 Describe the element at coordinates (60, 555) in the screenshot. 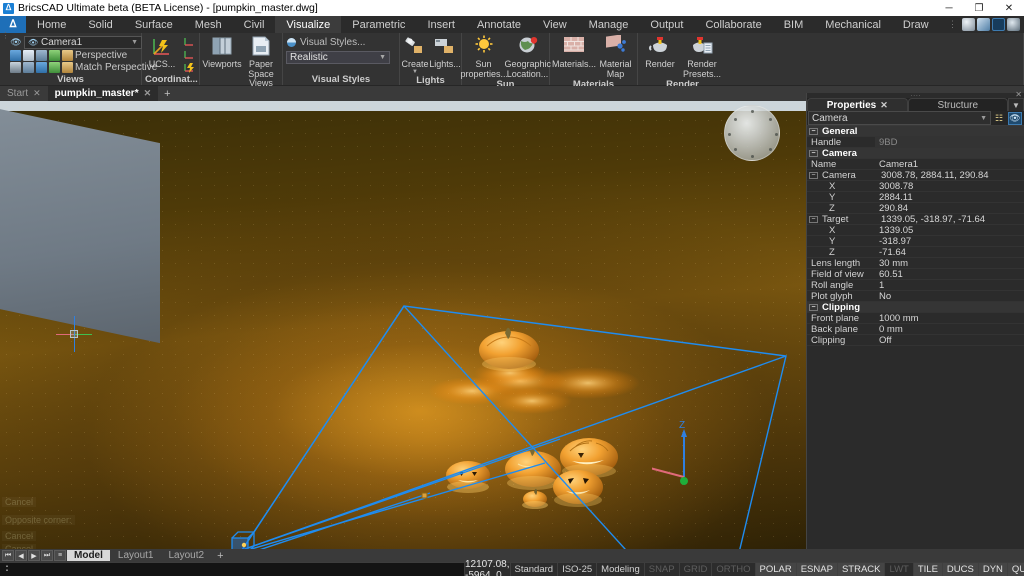

I see `layout-list-button: ≡` at that location.